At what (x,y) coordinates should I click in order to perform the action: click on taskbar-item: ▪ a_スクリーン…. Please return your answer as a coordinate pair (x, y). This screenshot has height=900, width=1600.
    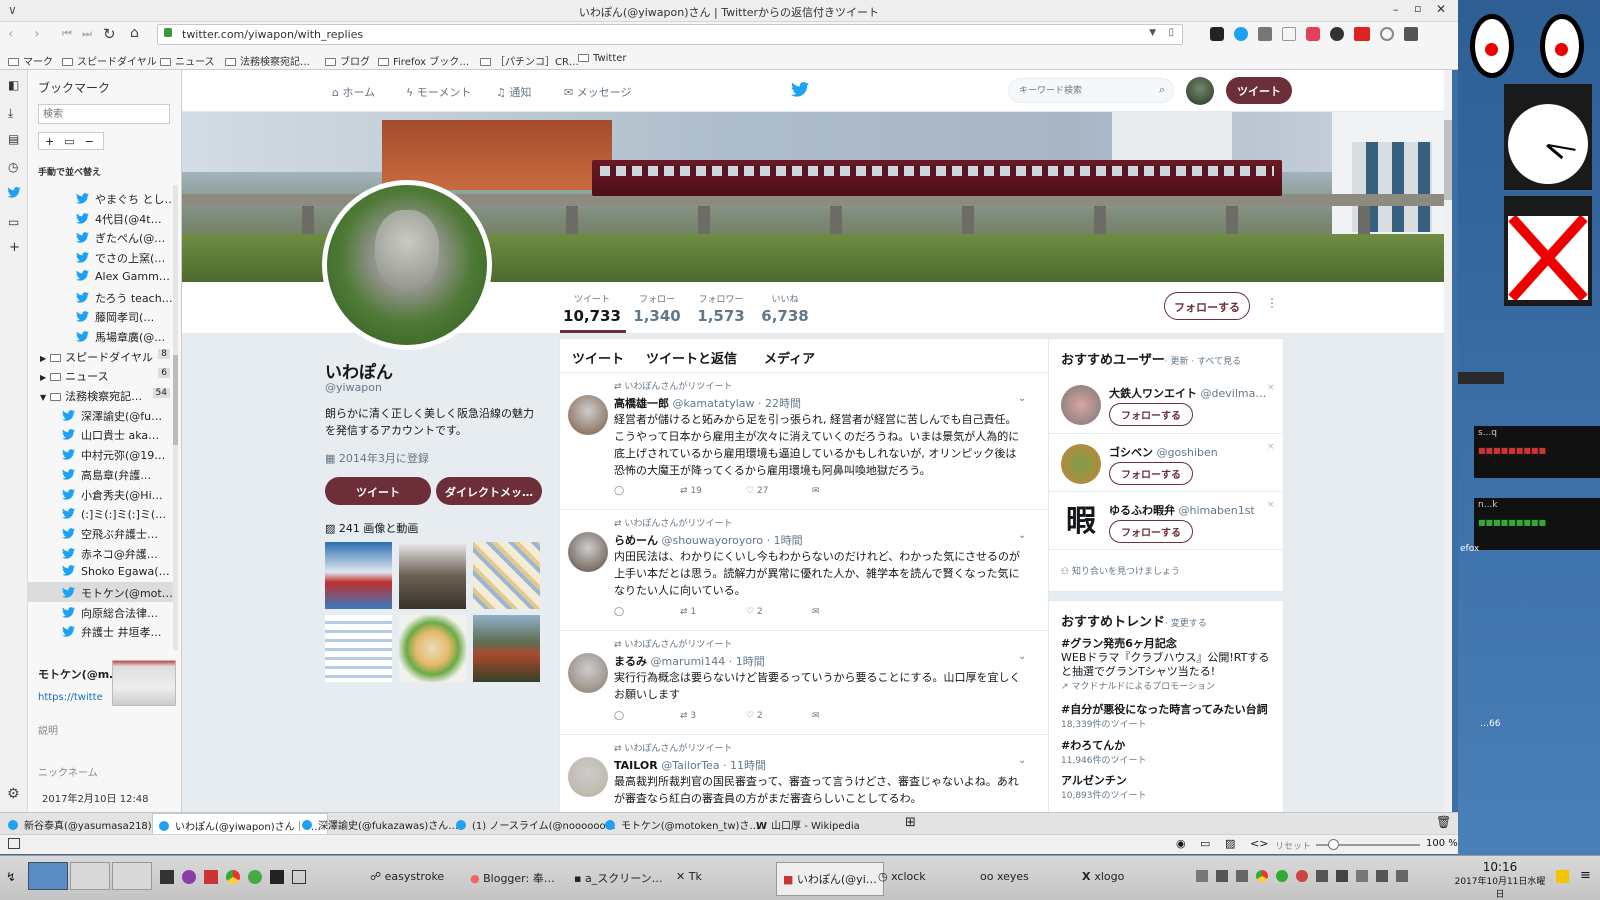
    Looking at the image, I should click on (618, 878).